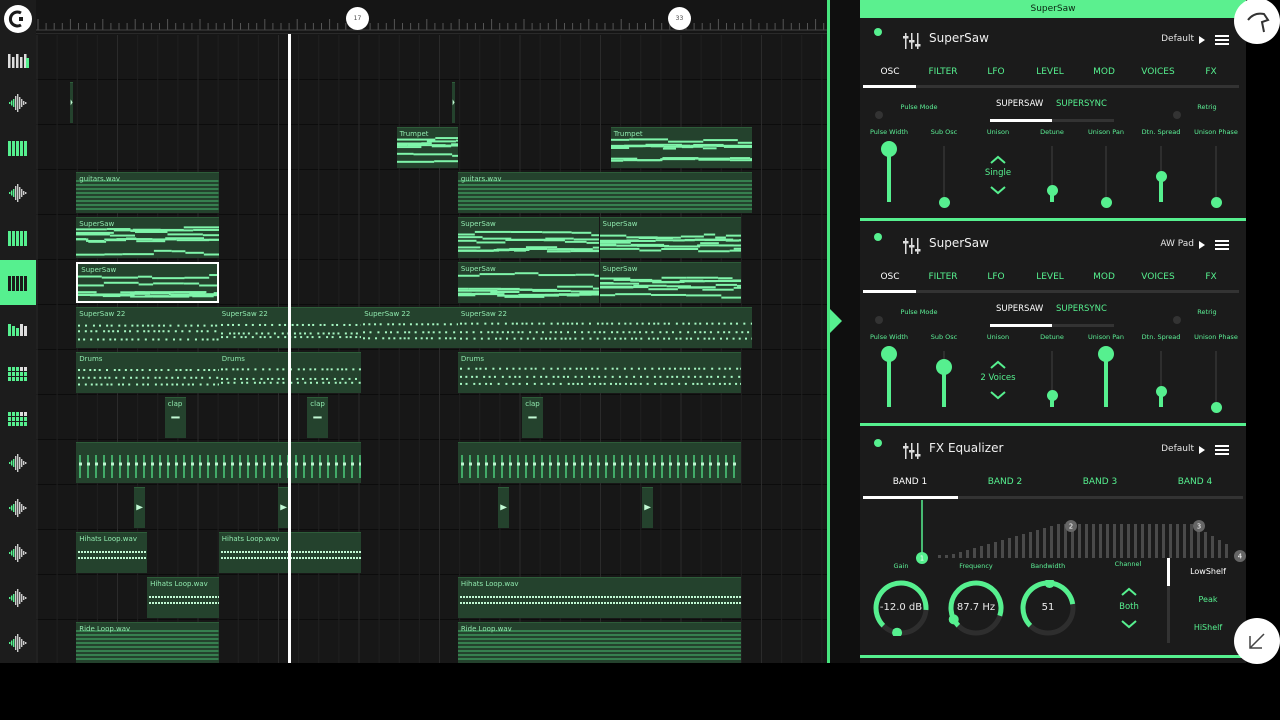 Image resolution: width=1280 pixels, height=720 pixels. What do you see at coordinates (679, 18) in the screenshot?
I see `marker-33: 33` at bounding box center [679, 18].